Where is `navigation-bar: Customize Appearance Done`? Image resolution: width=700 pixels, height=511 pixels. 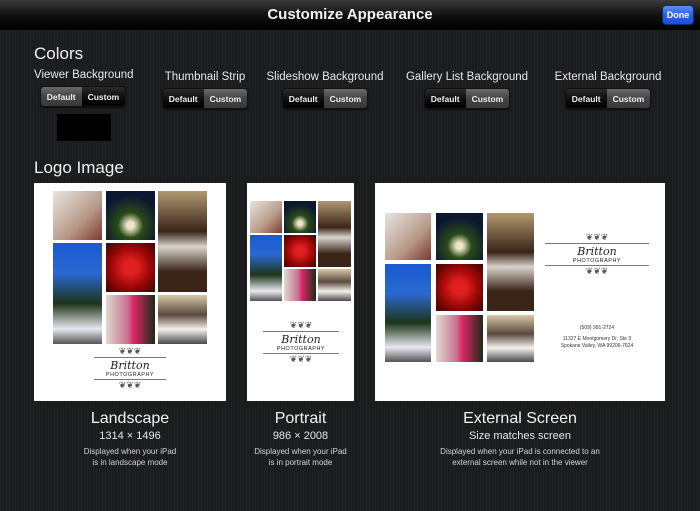
navigation-bar: Customize Appearance Done is located at coordinates (350, 15).